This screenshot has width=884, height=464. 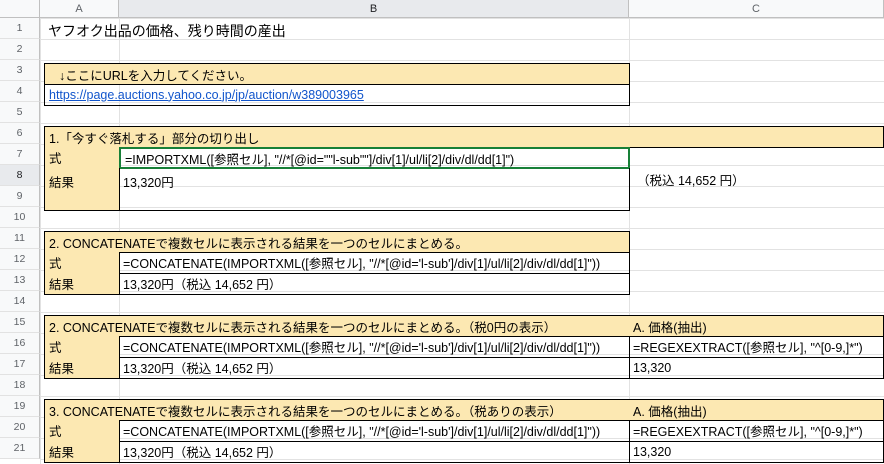 What do you see at coordinates (20, 280) in the screenshot?
I see `row-header-13: 13` at bounding box center [20, 280].